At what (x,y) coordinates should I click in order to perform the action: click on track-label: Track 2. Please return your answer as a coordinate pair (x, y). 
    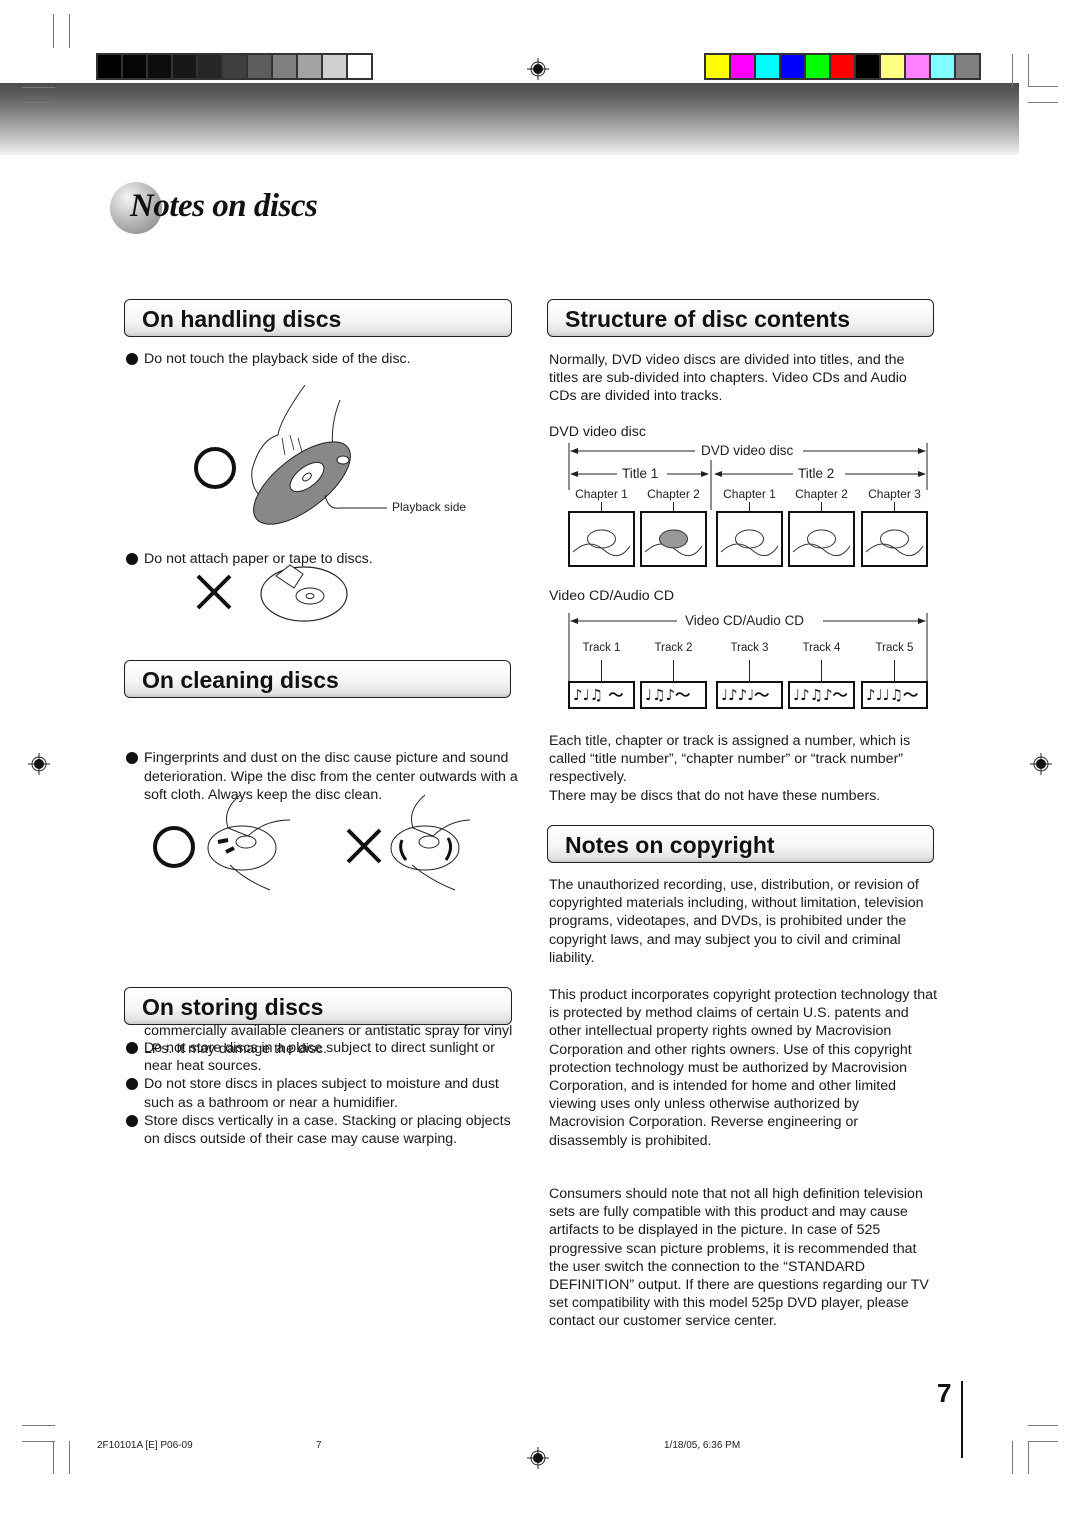
    Looking at the image, I should click on (673, 648).